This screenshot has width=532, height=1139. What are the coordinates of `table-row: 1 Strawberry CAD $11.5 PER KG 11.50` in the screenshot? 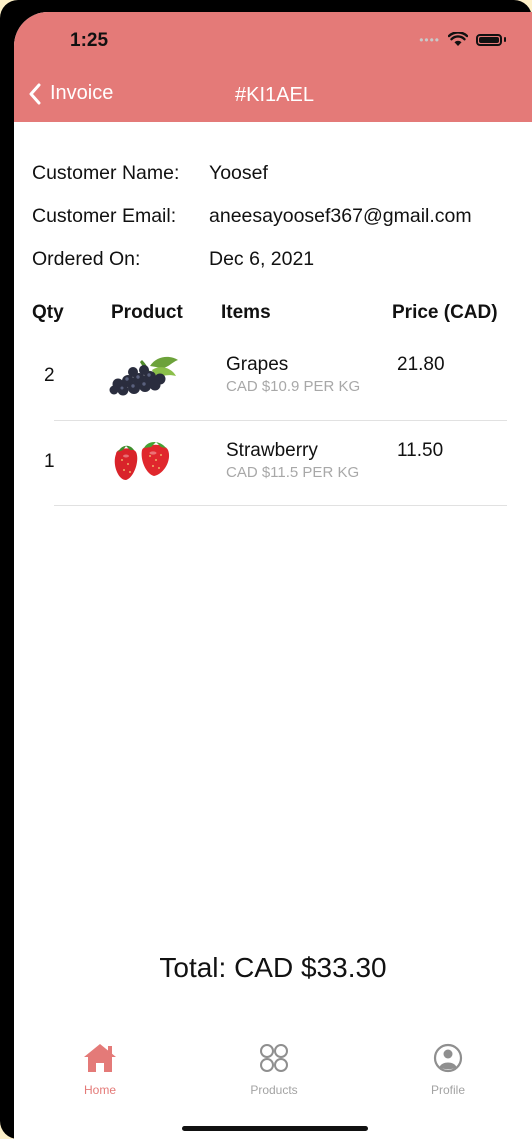 It's located at (273, 473).